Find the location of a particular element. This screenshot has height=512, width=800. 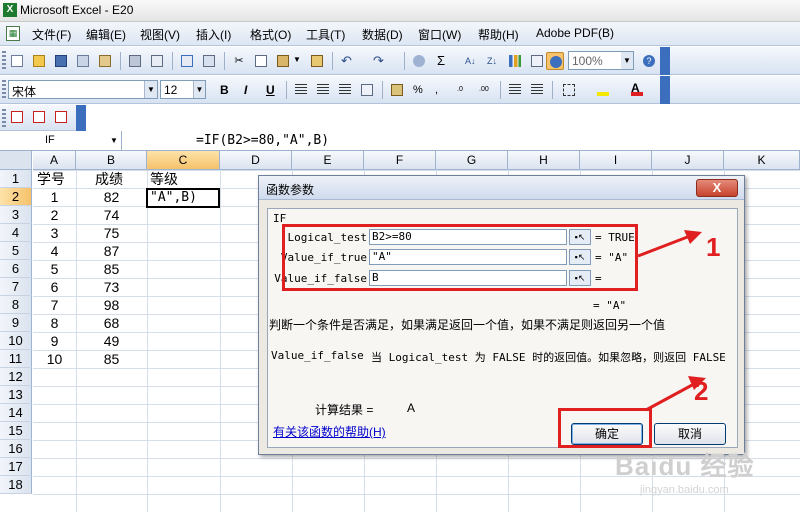

font-color-icon: A is located at coordinates (637, 90).